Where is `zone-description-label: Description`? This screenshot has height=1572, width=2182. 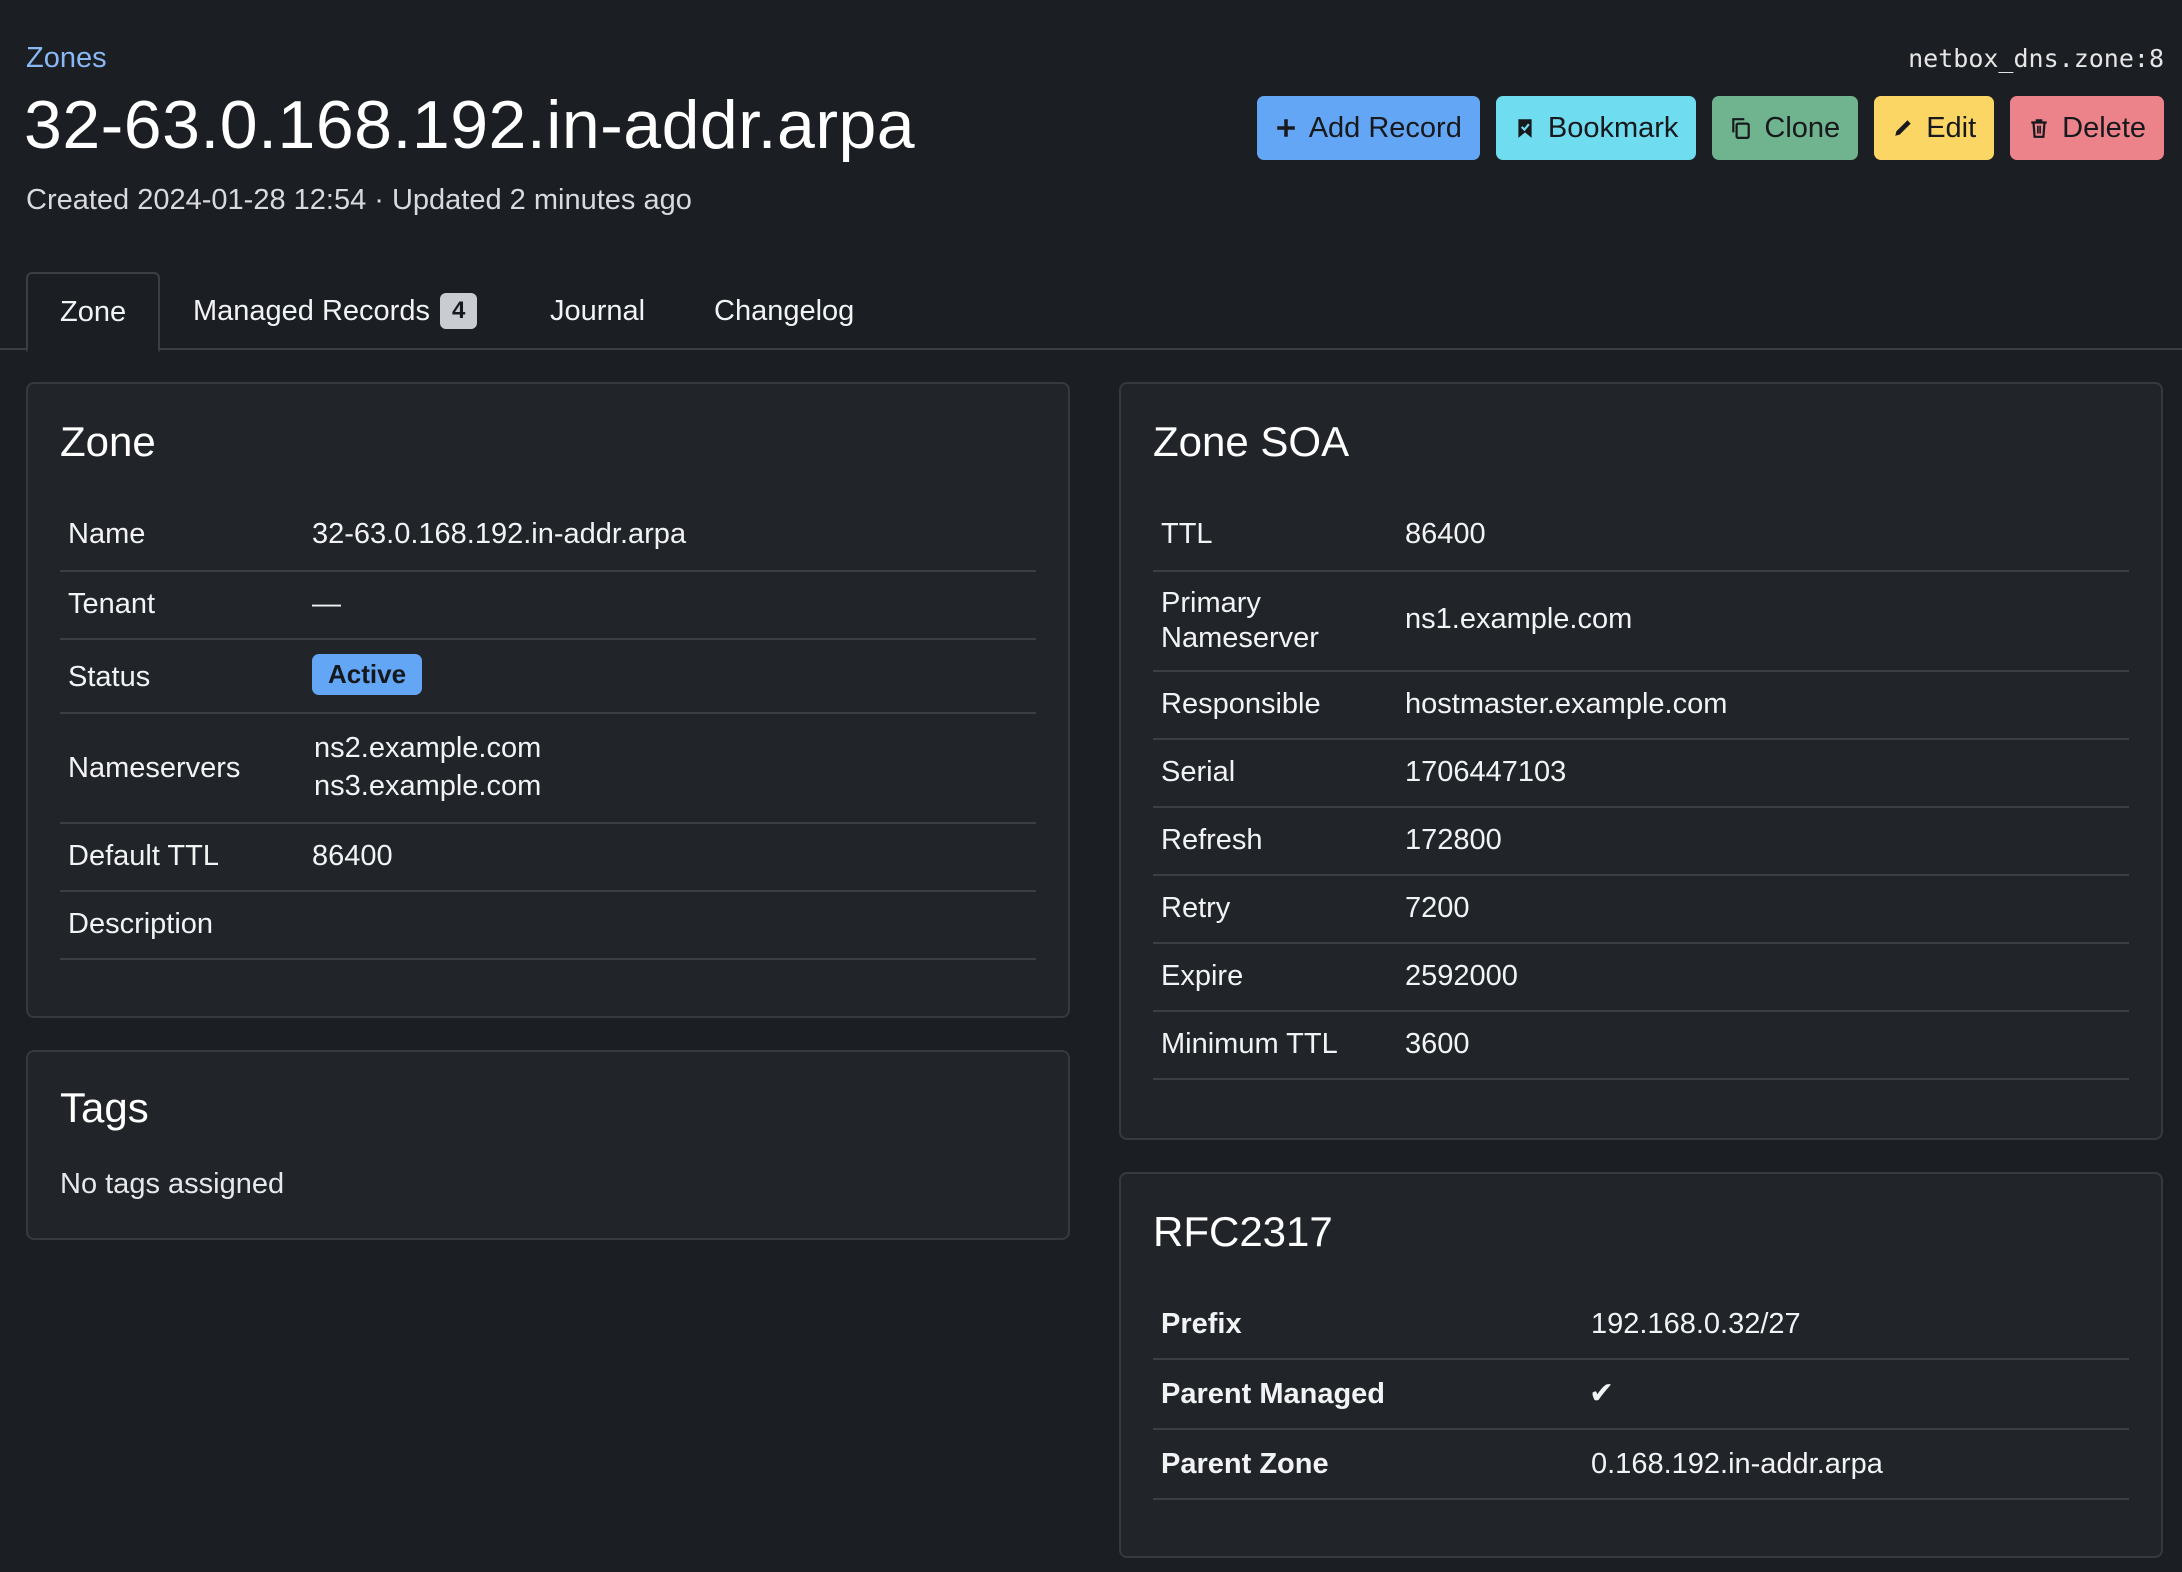
zone-description-label: Description is located at coordinates (141, 924).